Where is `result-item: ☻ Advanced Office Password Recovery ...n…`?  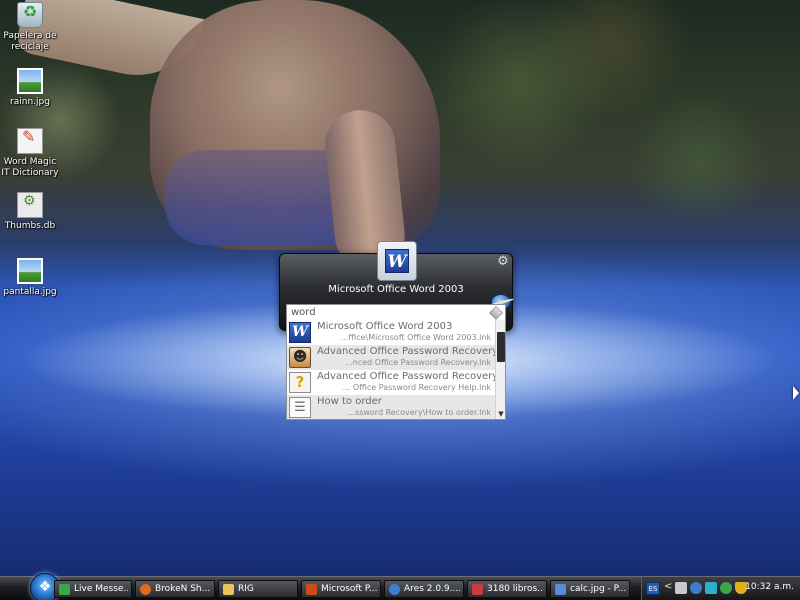 result-item: ☻ Advanced Office Password Recovery ...n… is located at coordinates (391, 357).